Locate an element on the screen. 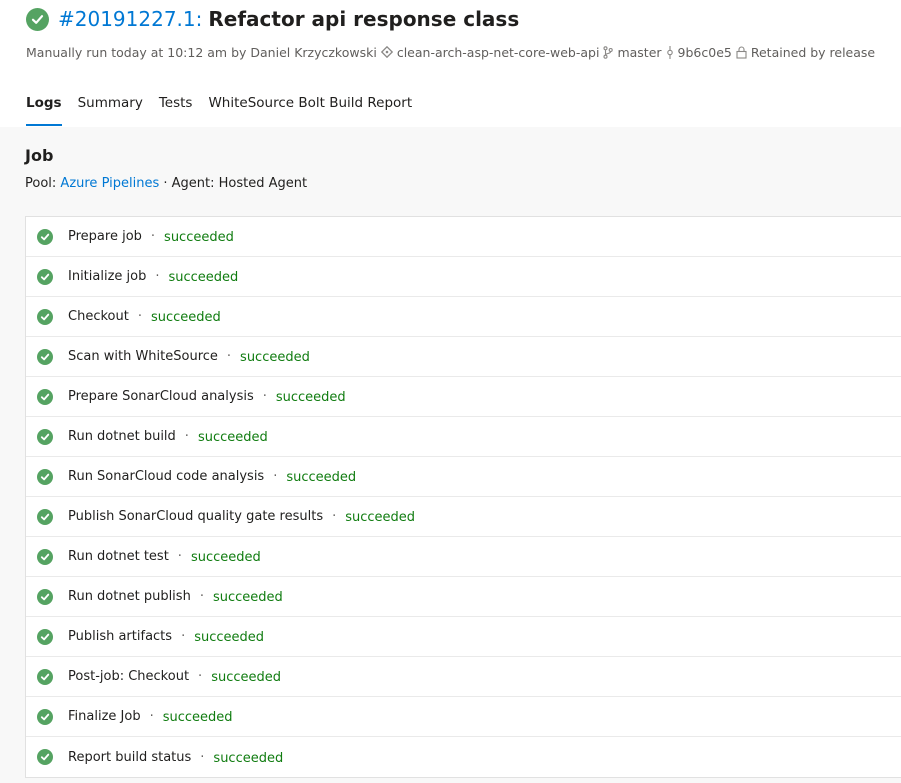 Image resolution: width=901 pixels, height=783 pixels. step-row: Scan with WhiteSource · succeeded is located at coordinates (463, 357).